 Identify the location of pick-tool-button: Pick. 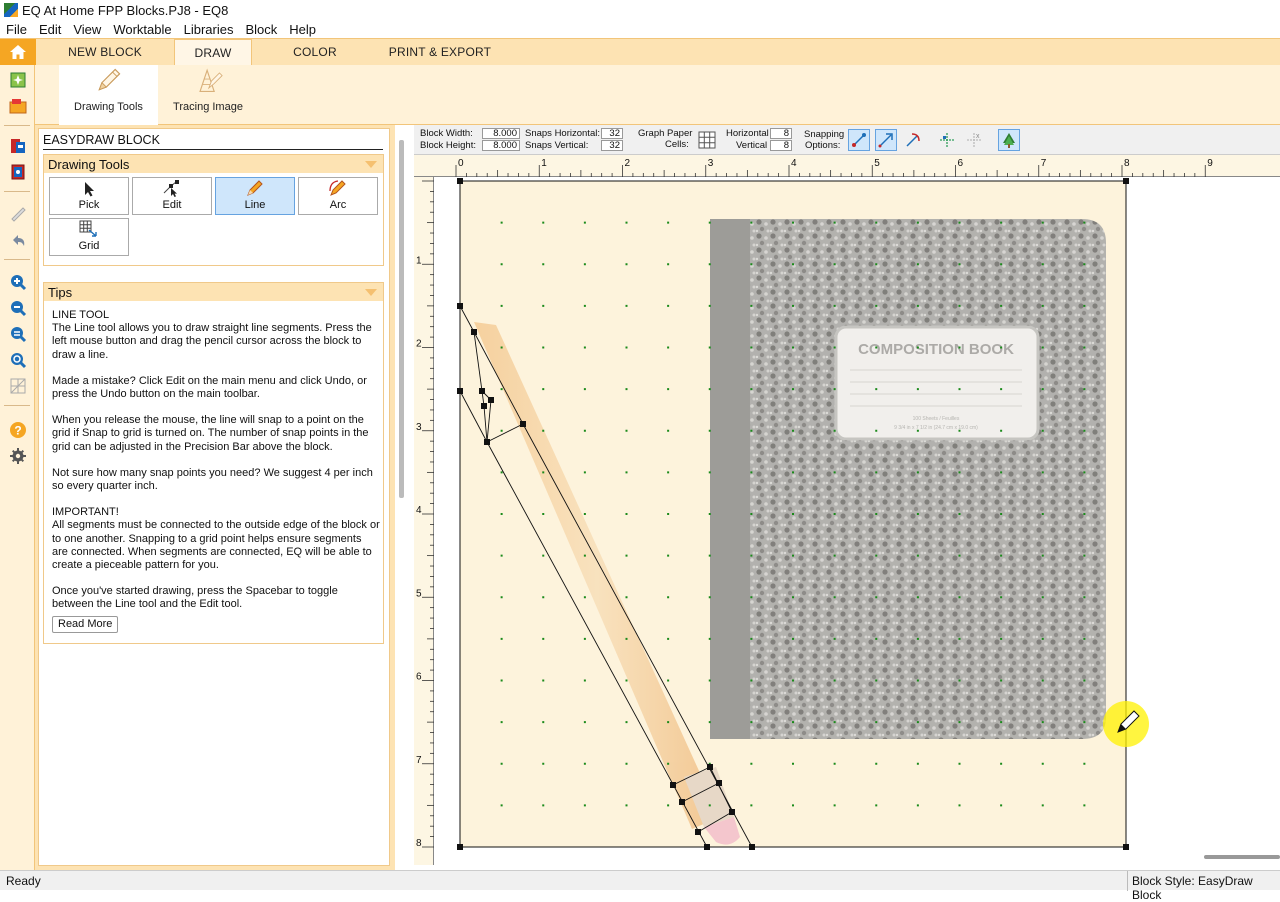
(89, 196).